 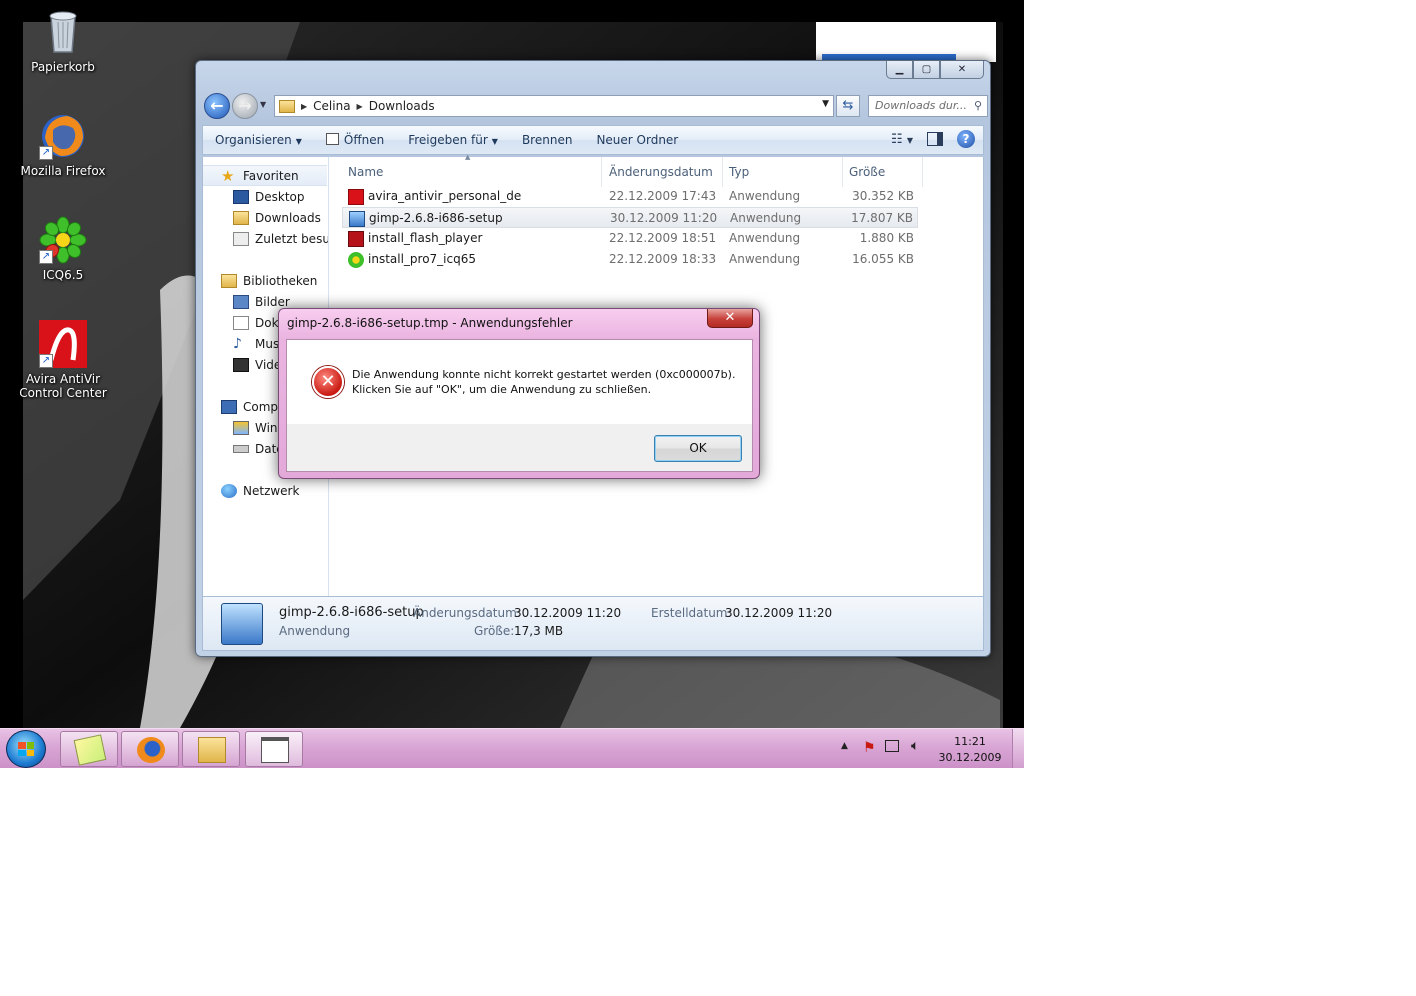 I want to click on ok-button: OK, so click(x=698, y=448).